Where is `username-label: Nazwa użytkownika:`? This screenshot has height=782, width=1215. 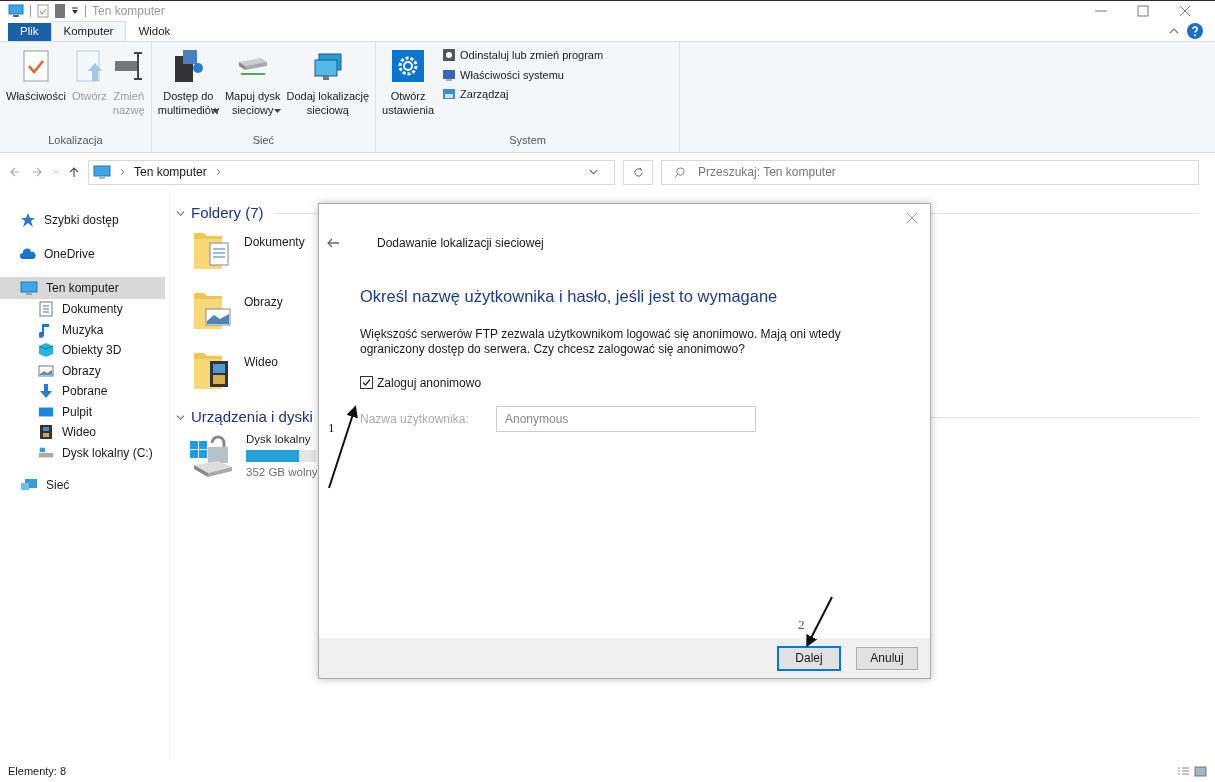 username-label: Nazwa użytkownika: is located at coordinates (415, 419).